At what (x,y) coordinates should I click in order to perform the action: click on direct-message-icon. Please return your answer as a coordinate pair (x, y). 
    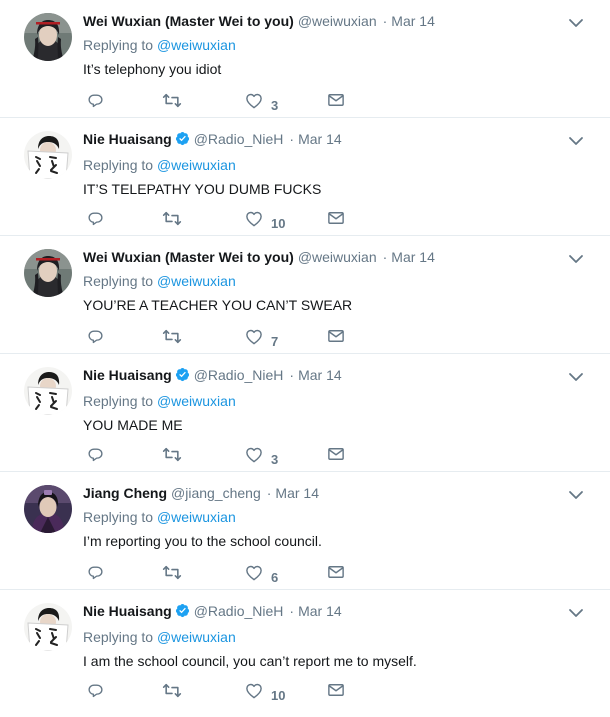
    Looking at the image, I should click on (336, 220).